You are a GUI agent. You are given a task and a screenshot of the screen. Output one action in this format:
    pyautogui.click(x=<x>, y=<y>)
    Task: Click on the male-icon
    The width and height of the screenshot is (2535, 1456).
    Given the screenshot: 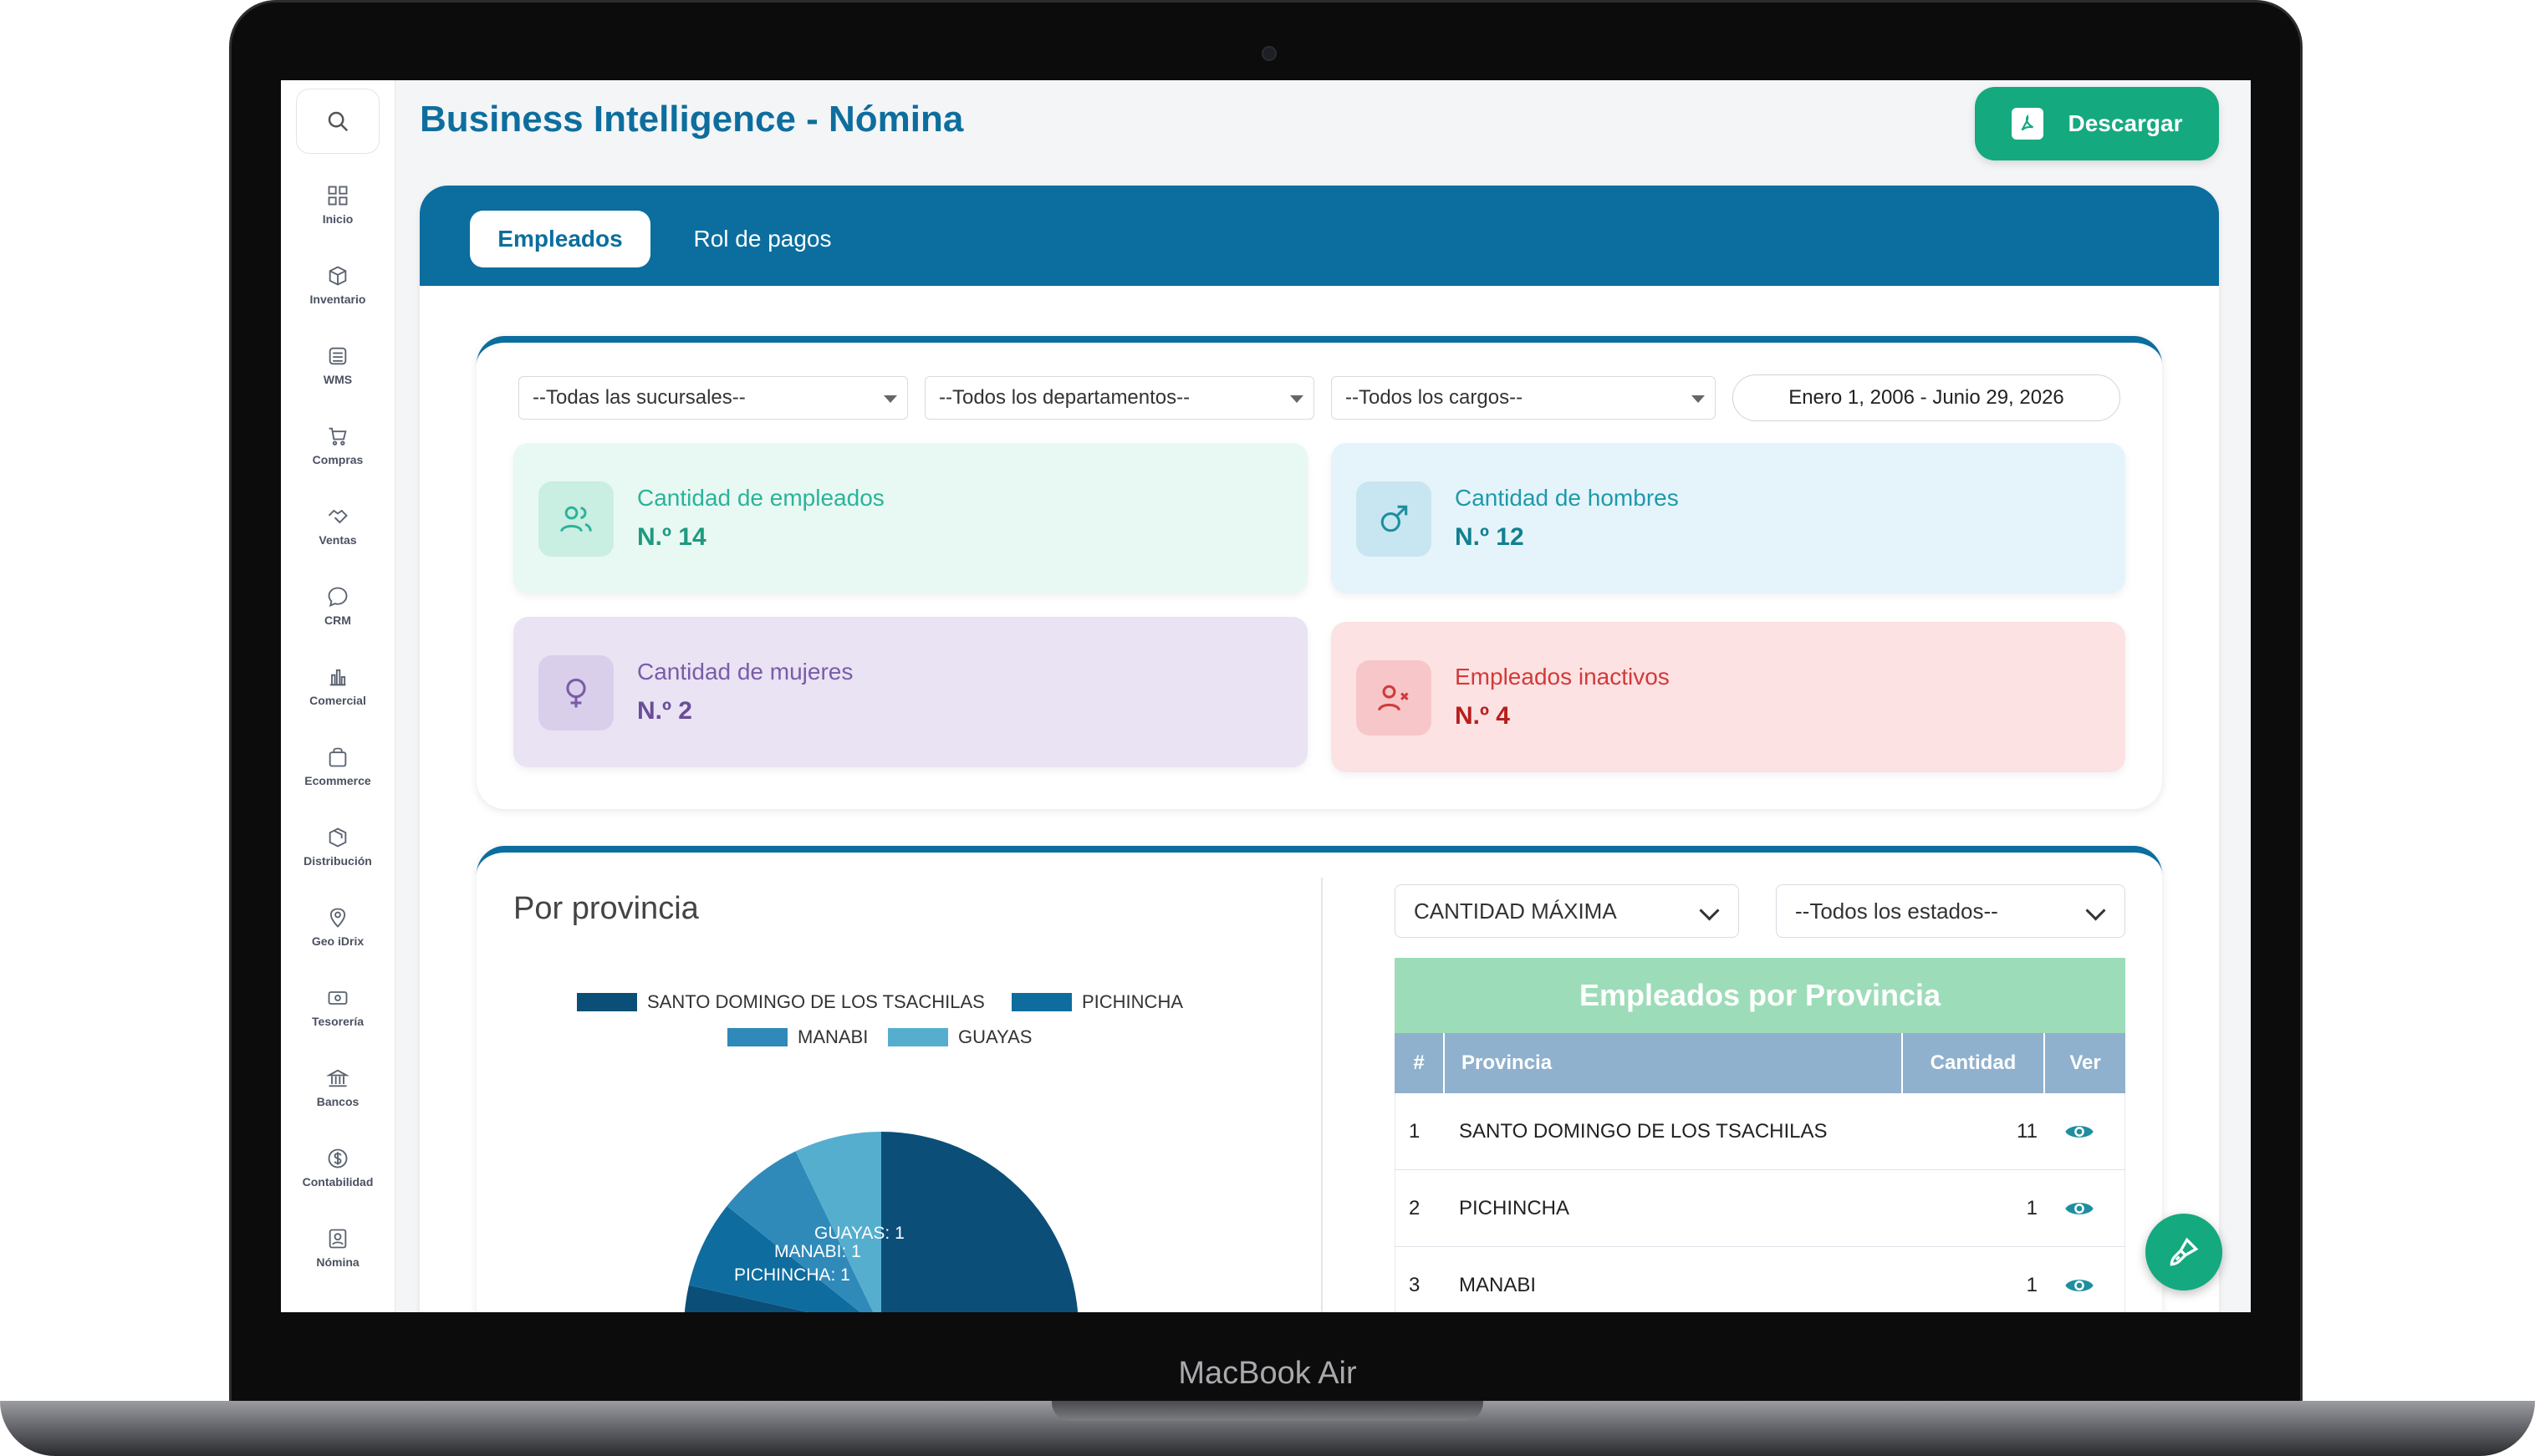 What is the action you would take?
    pyautogui.click(x=1393, y=519)
    